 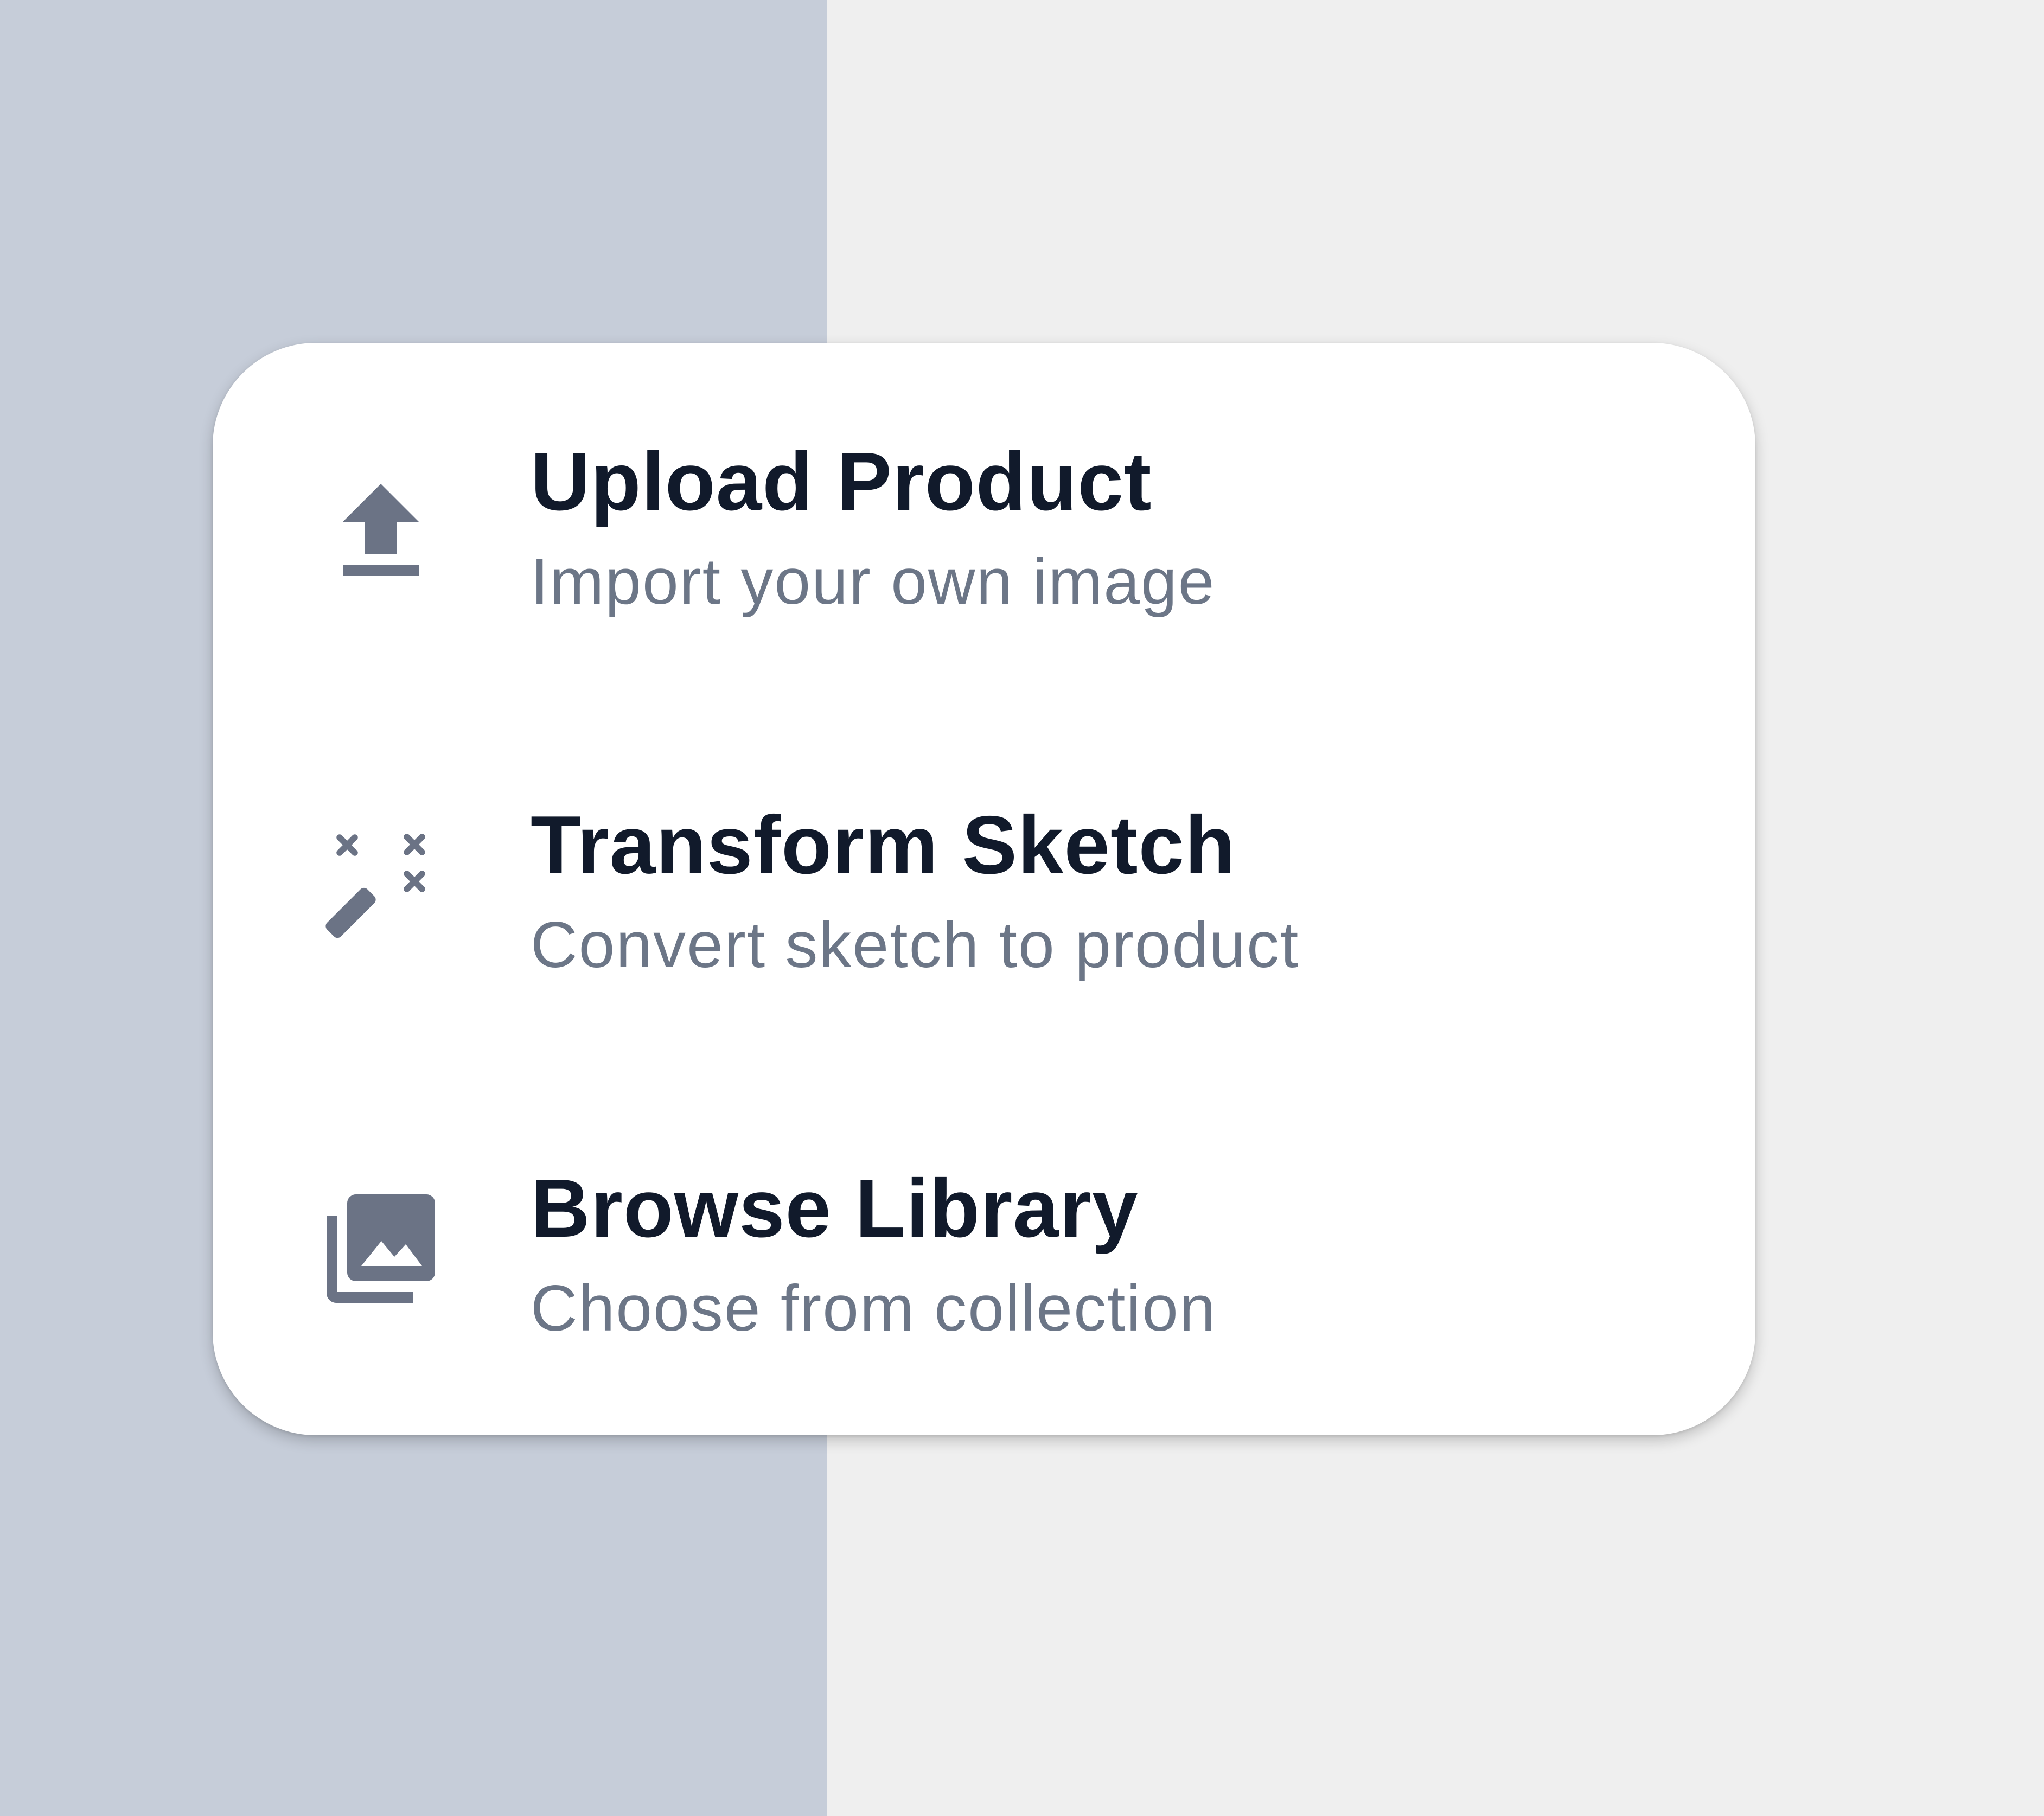 I want to click on menu-item-title: Browse Library, so click(x=835, y=1208).